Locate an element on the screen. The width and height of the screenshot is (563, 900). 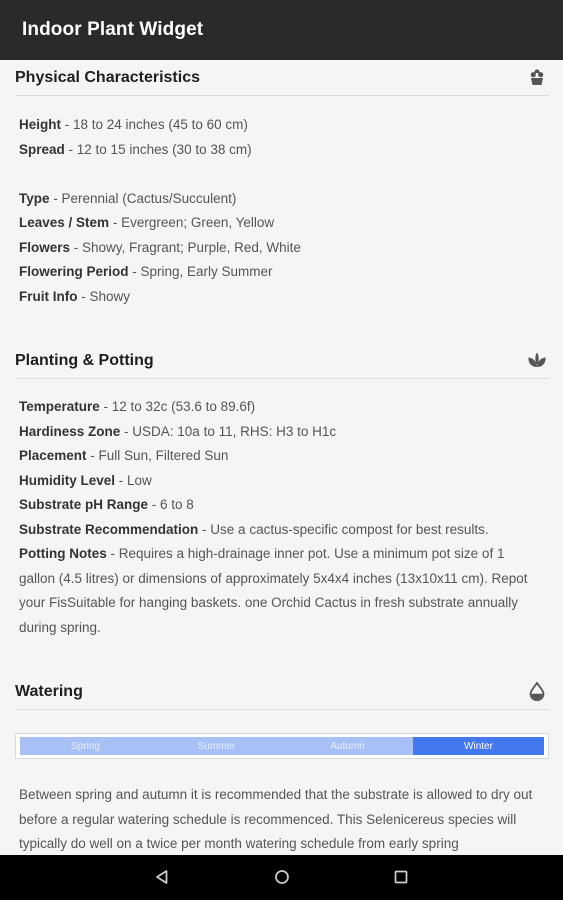
prop-value: Low is located at coordinates (139, 480).